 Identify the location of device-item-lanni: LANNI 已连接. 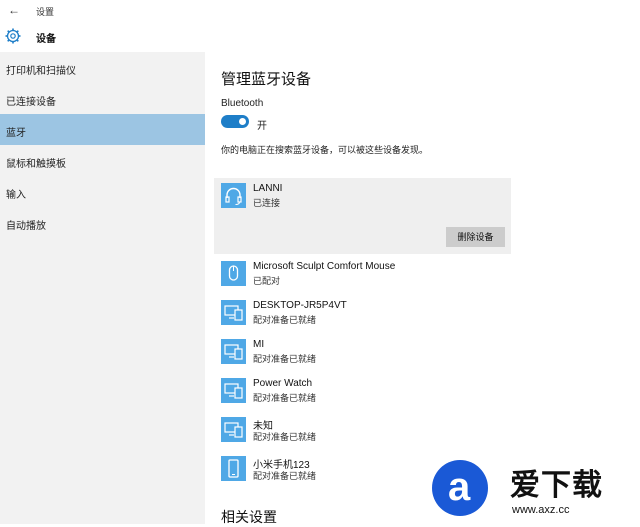
(371, 198).